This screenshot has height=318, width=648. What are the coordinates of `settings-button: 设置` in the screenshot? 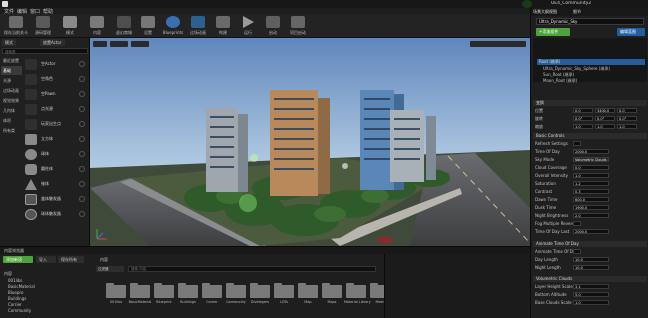 It's located at (148, 26).